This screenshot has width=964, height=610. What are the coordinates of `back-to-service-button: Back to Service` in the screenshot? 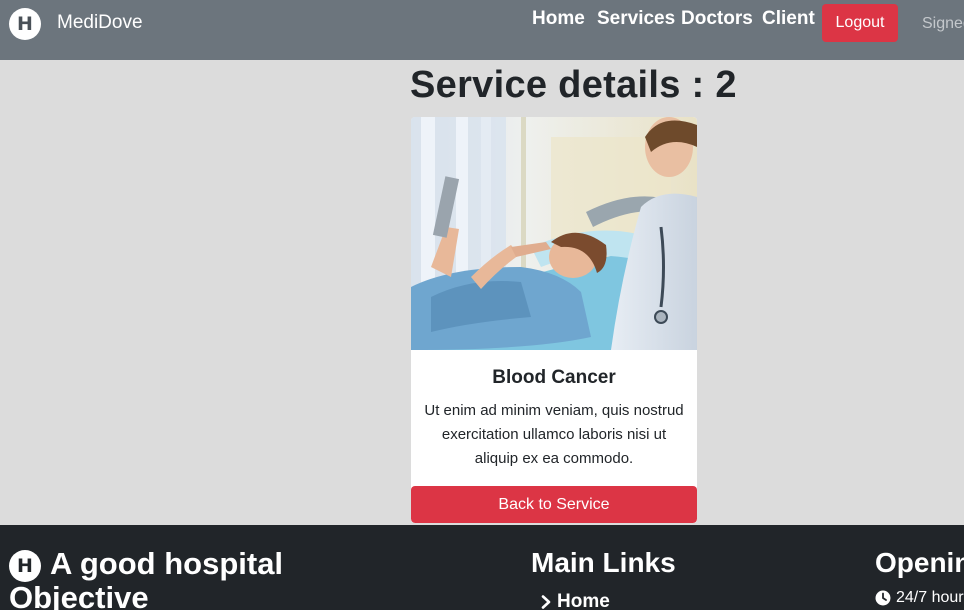 It's located at (554, 504).